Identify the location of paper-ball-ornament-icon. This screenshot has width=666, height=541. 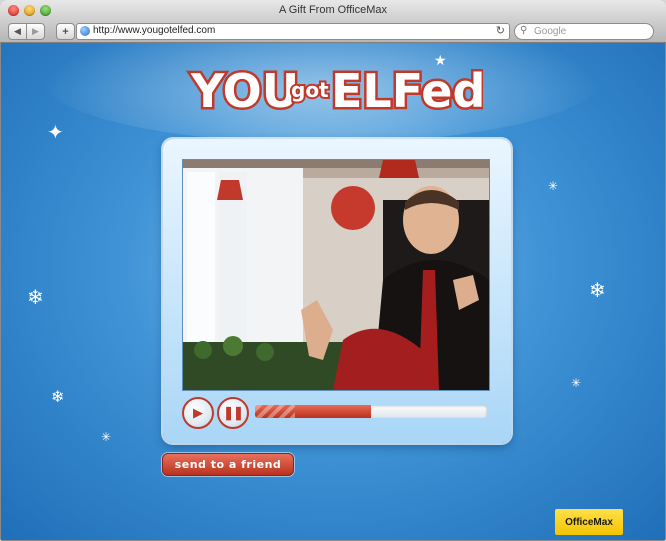
(353, 208).